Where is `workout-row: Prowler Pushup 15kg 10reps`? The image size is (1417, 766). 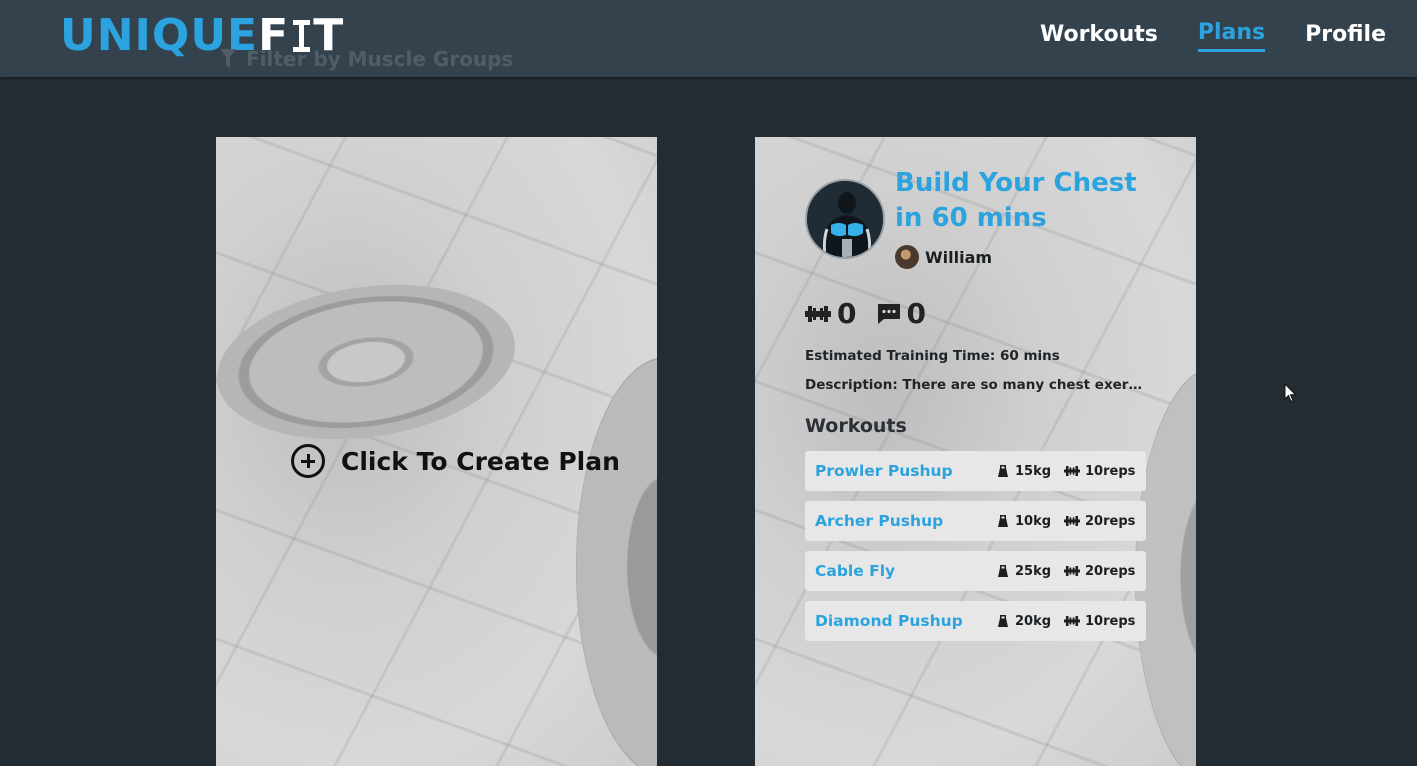 workout-row: Prowler Pushup 15kg 10reps is located at coordinates (975, 471).